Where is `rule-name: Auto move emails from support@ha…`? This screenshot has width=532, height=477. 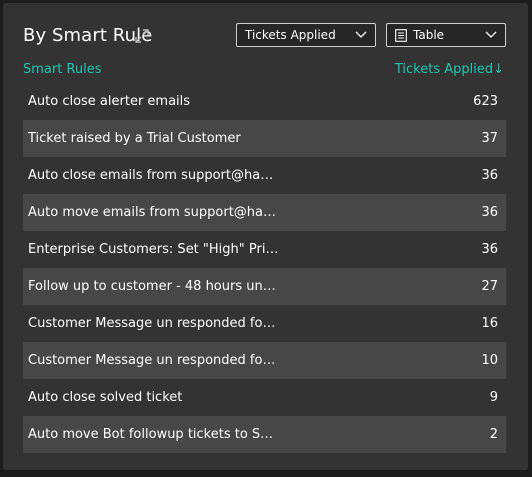 rule-name: Auto move emails from support@ha… is located at coordinates (152, 212).